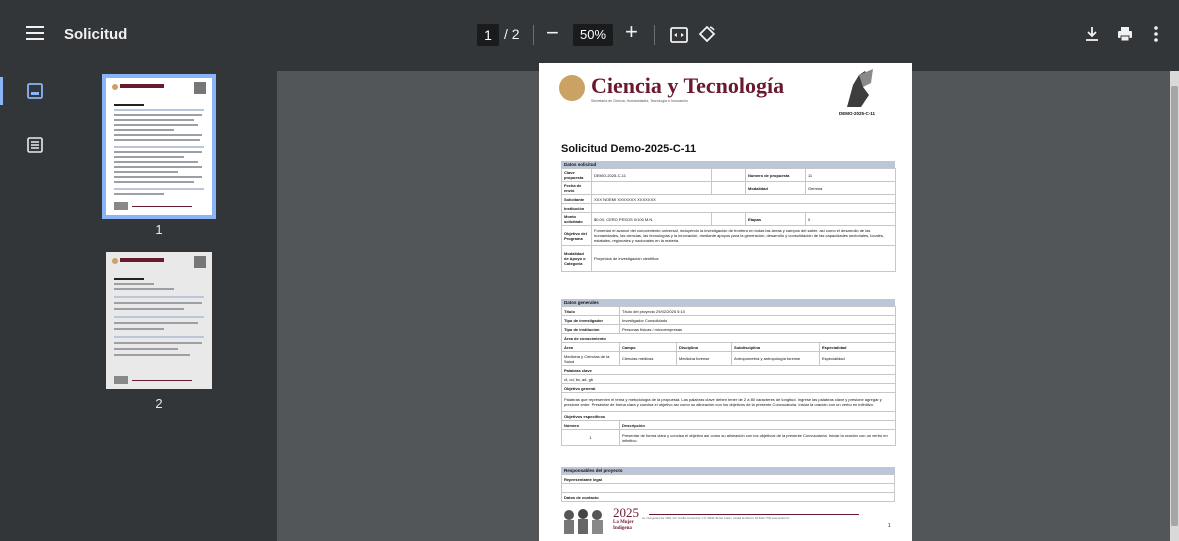 The height and width of the screenshot is (541, 1179). I want to click on folio: DEMO-2025-C-11, so click(857, 113).